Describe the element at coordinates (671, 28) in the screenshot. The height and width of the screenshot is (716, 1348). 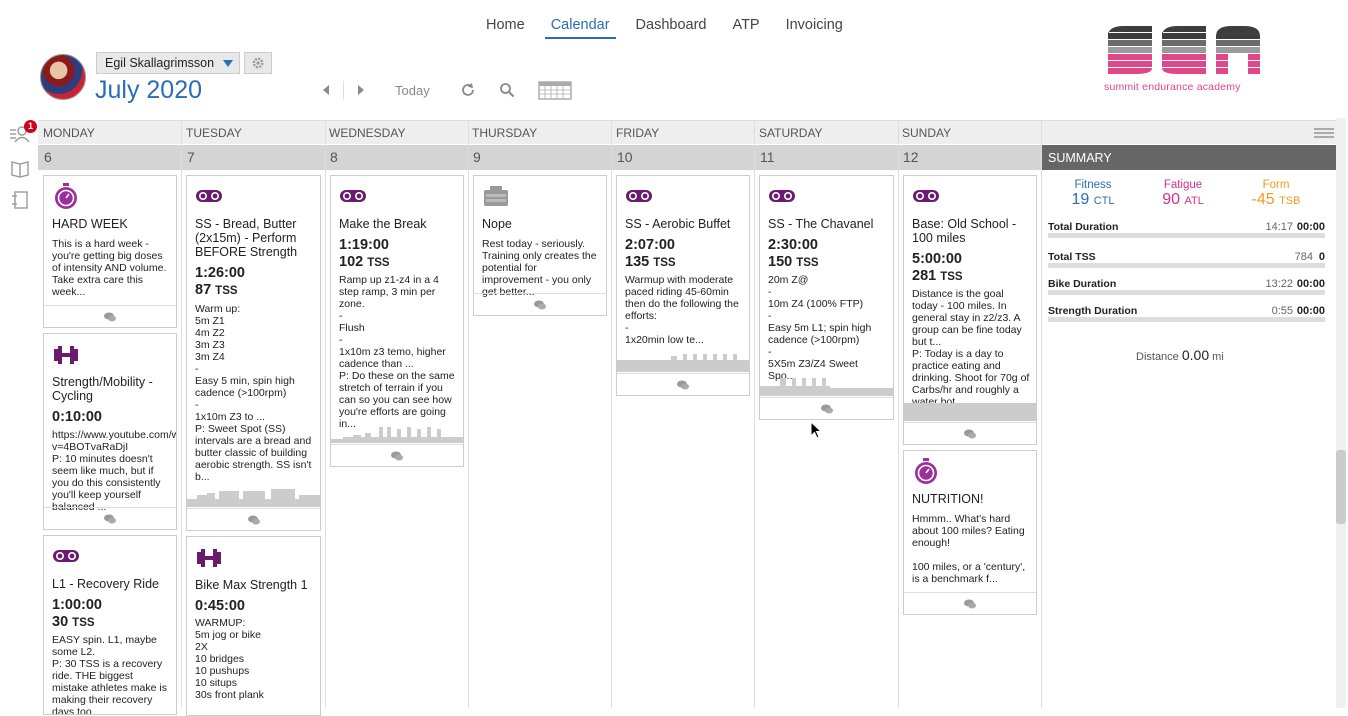
I see `nav-dashboard: Dashboard` at that location.